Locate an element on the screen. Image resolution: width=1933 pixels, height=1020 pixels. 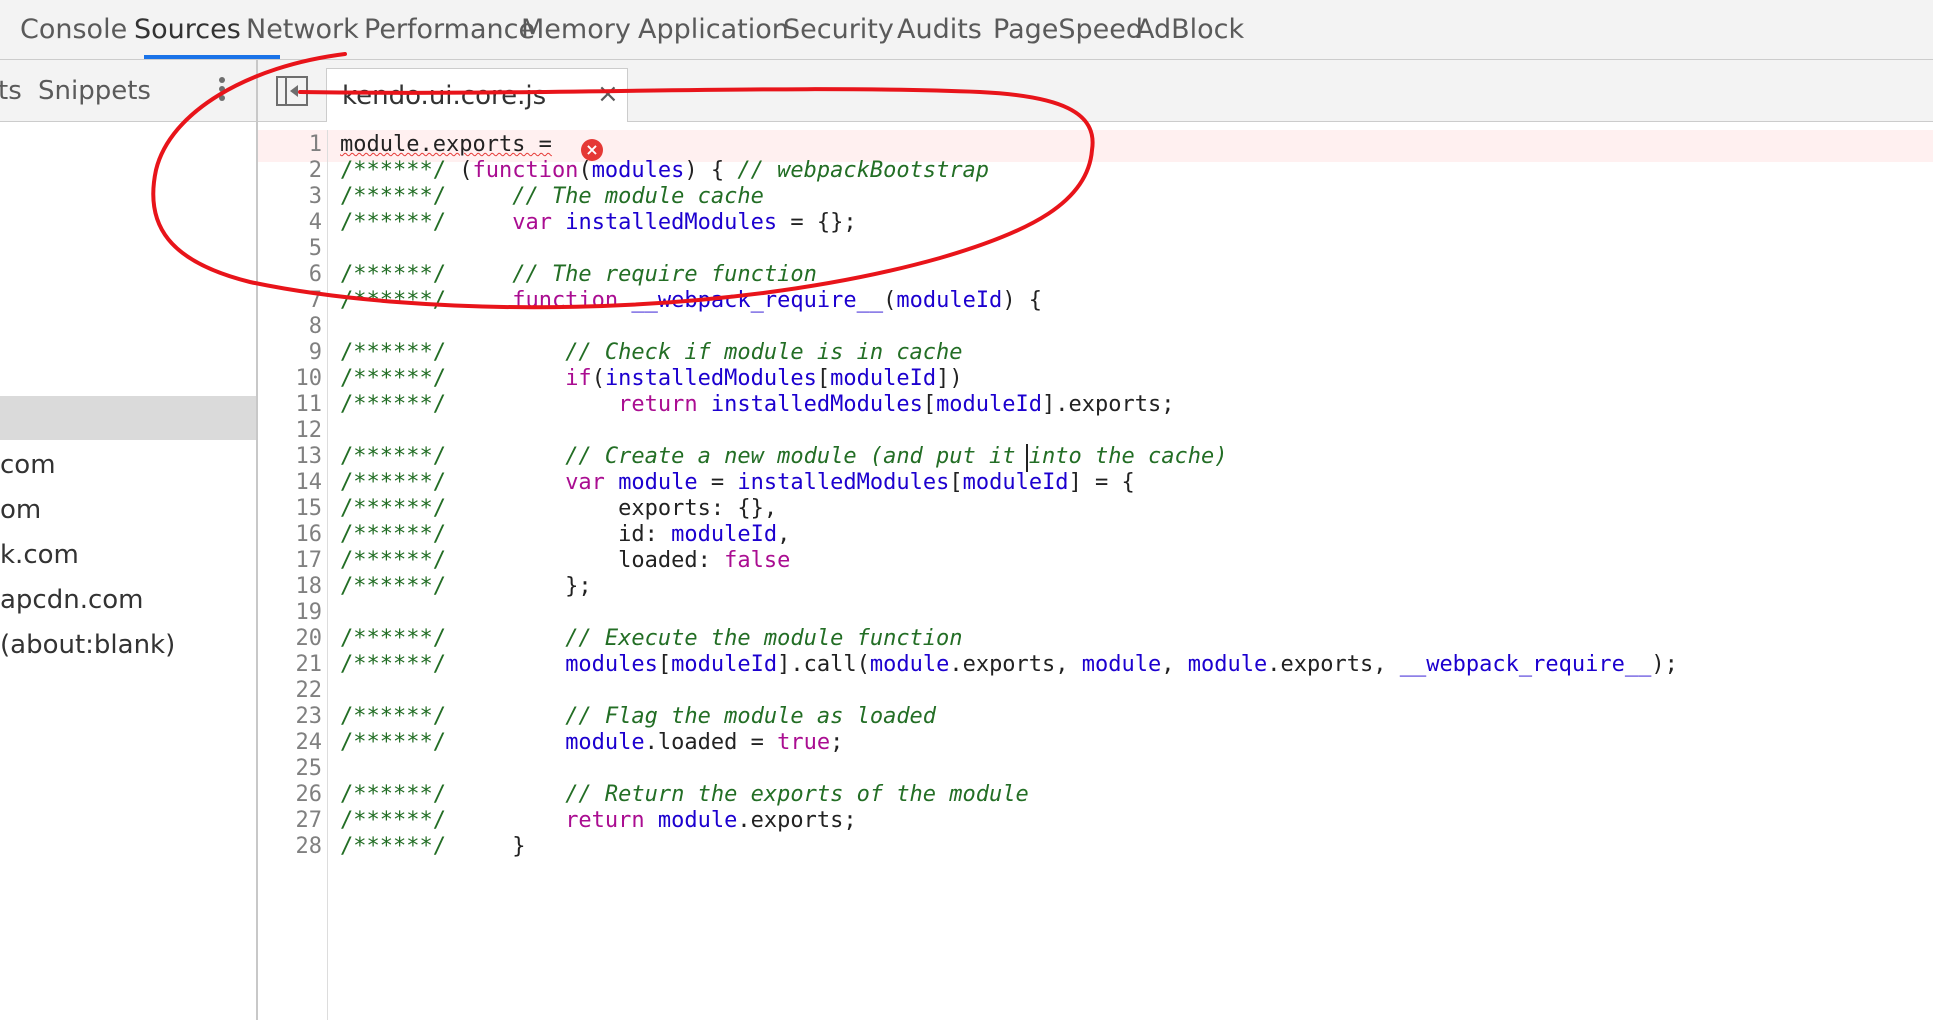
tab-memory: Memory is located at coordinates (576, 30).